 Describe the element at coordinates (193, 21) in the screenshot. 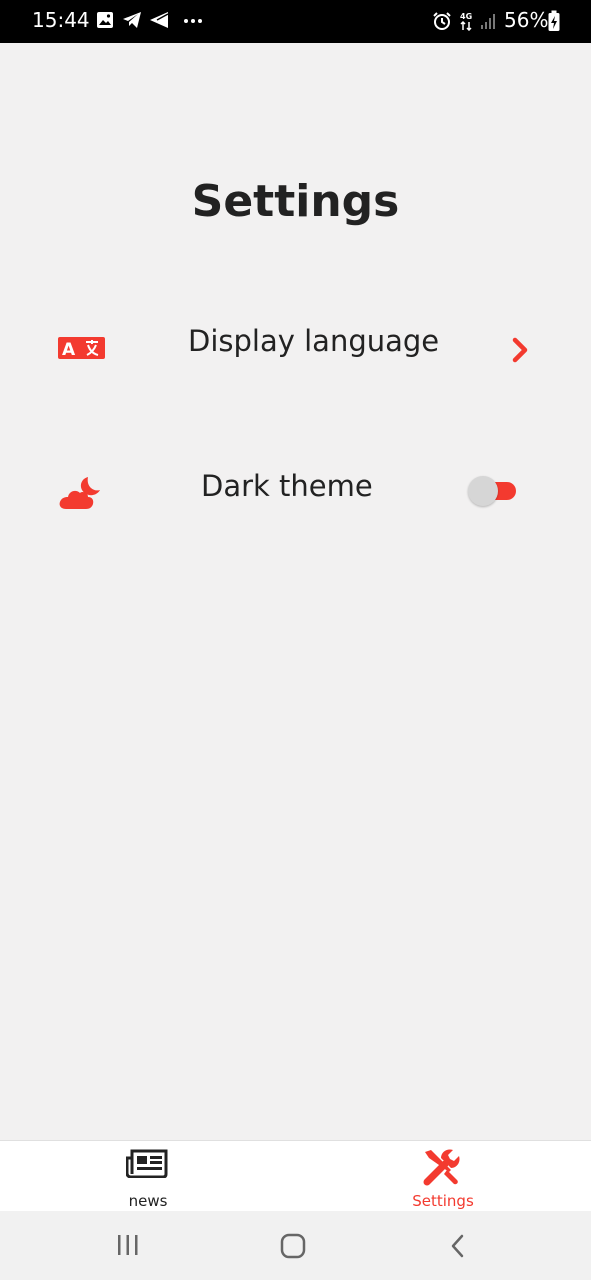

I see `more-dots-icon` at that location.